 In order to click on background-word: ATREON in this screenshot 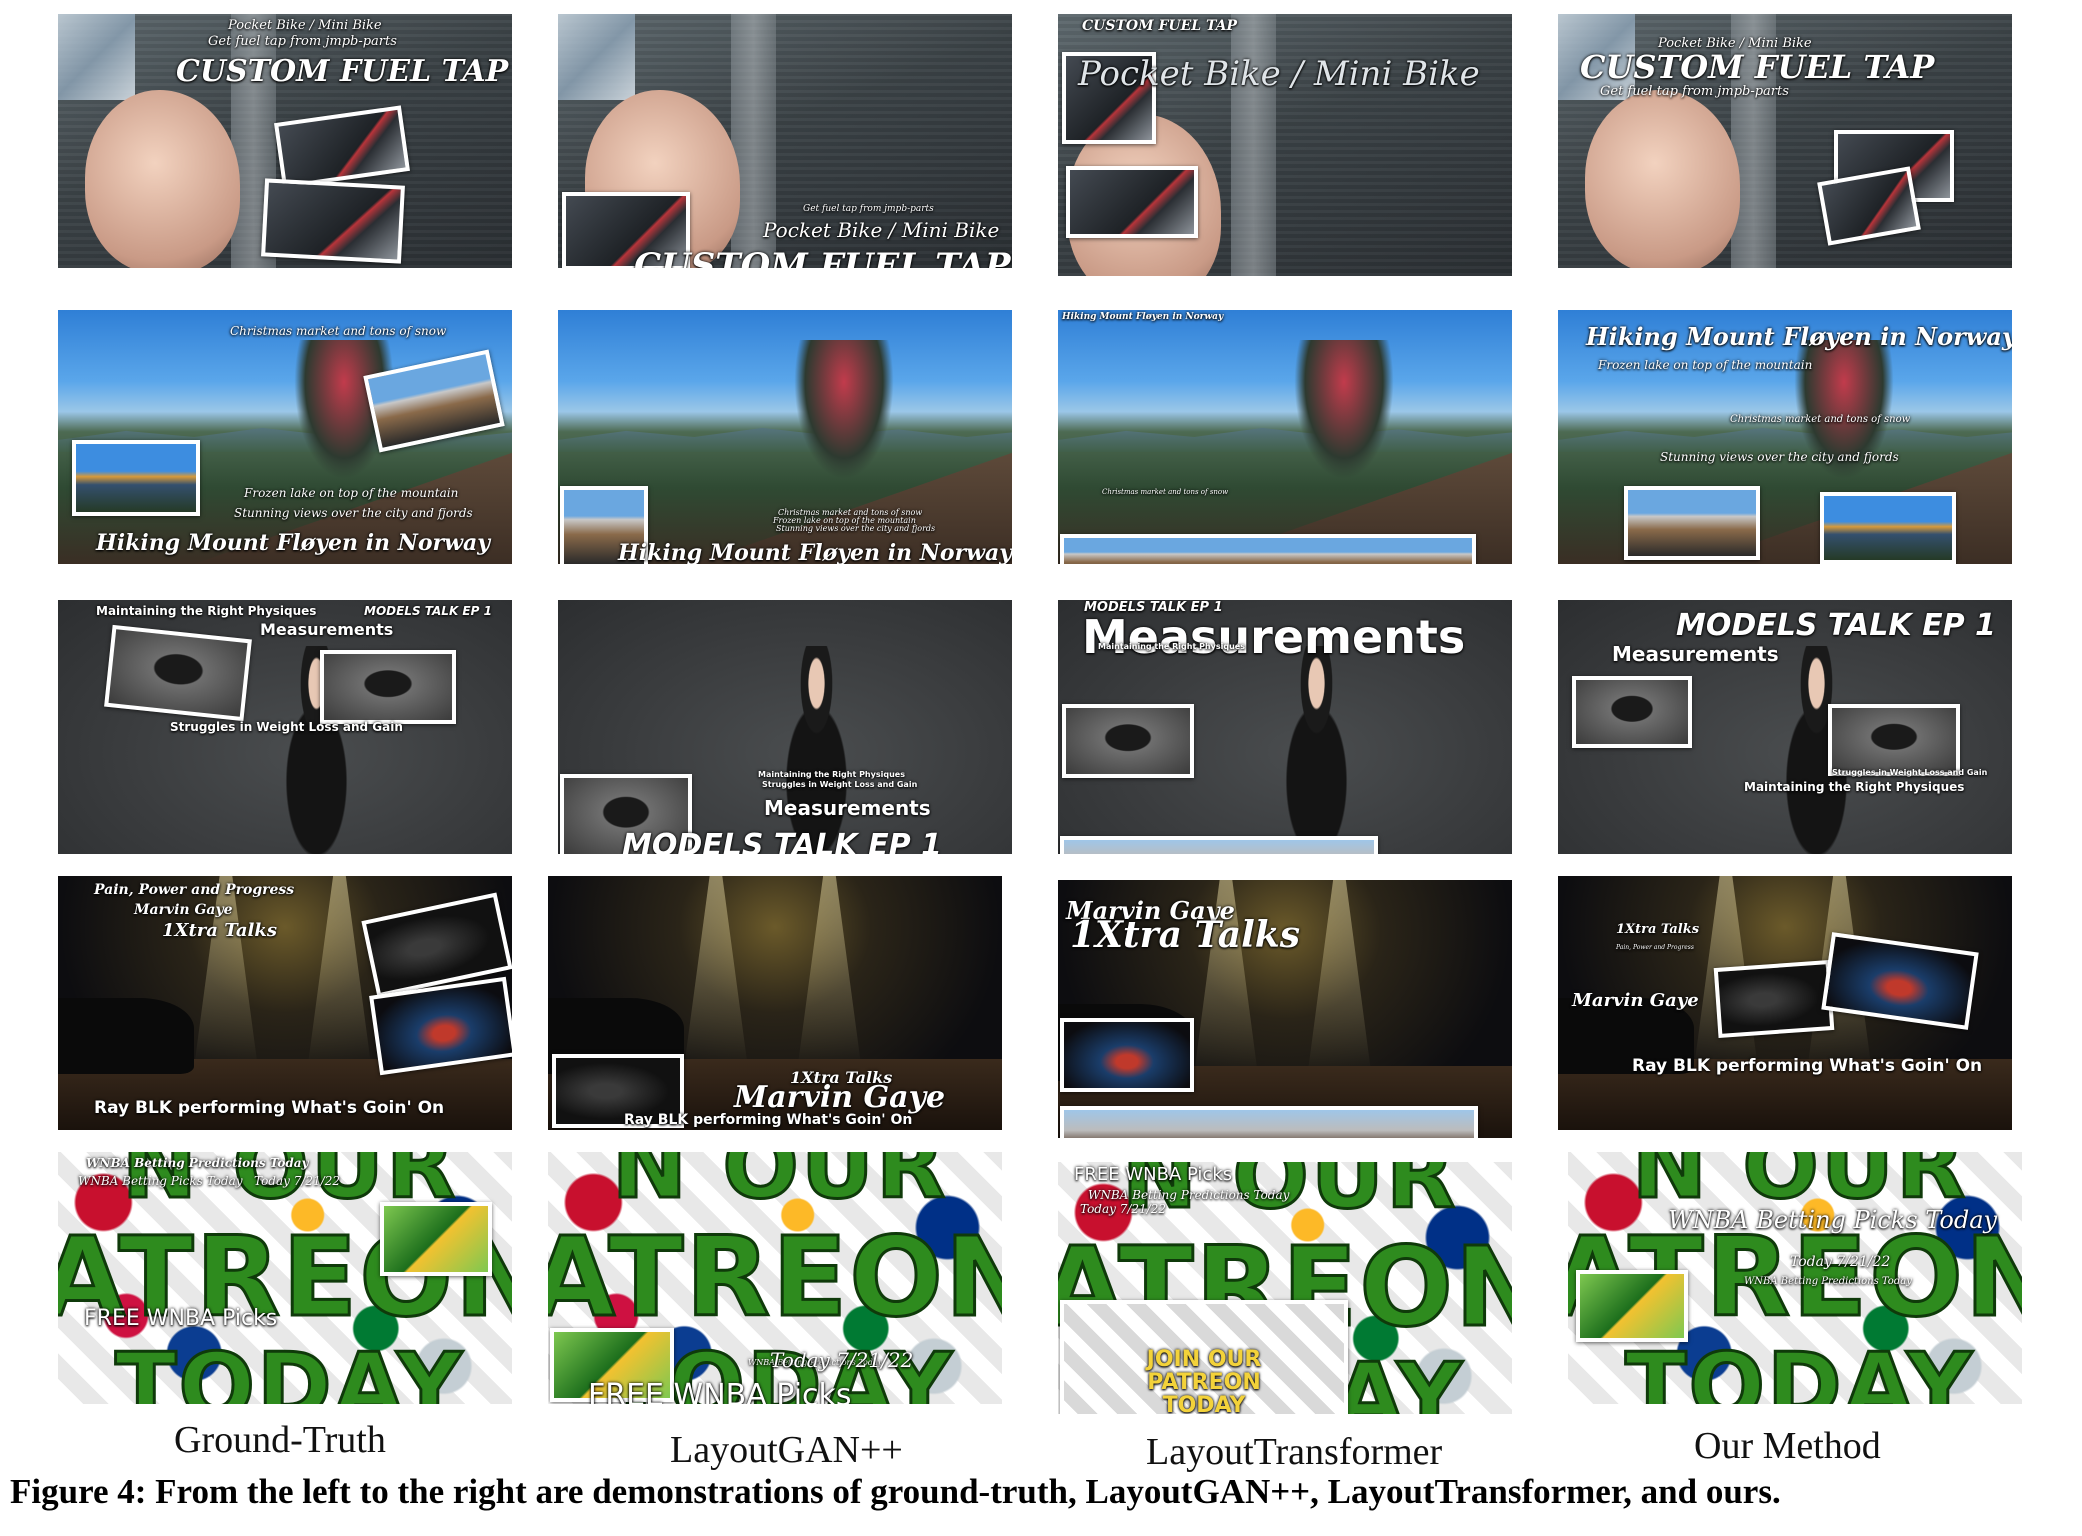, I will do `click(775, 1277)`.